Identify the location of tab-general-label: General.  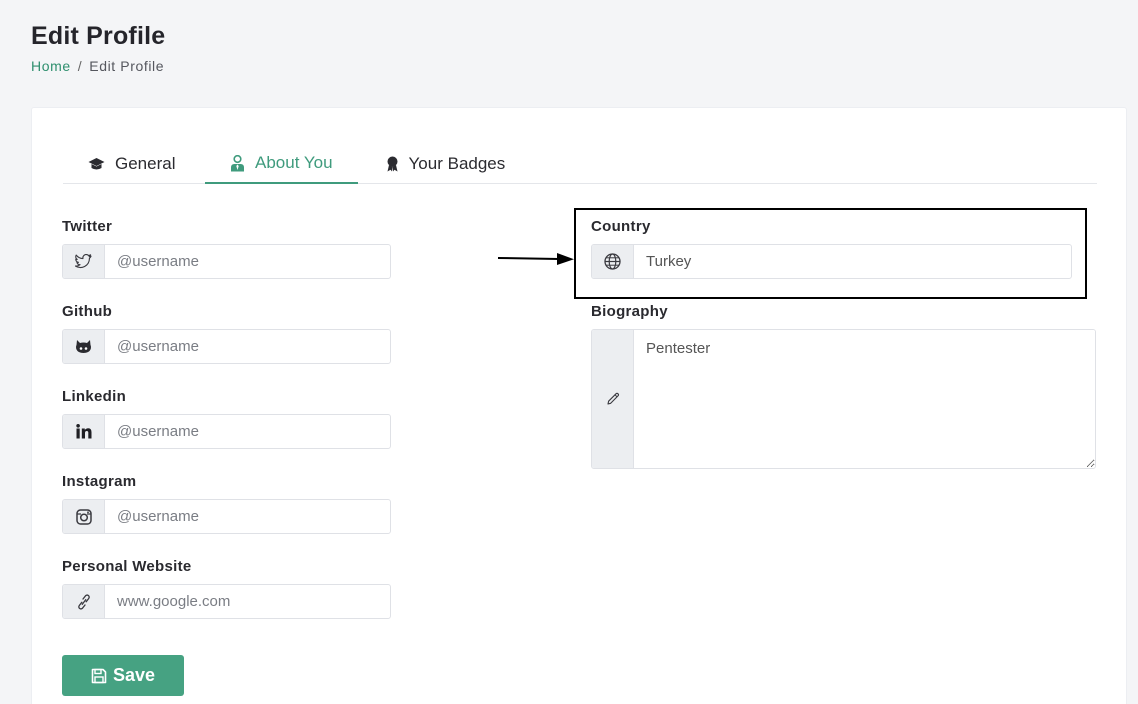
(145, 163).